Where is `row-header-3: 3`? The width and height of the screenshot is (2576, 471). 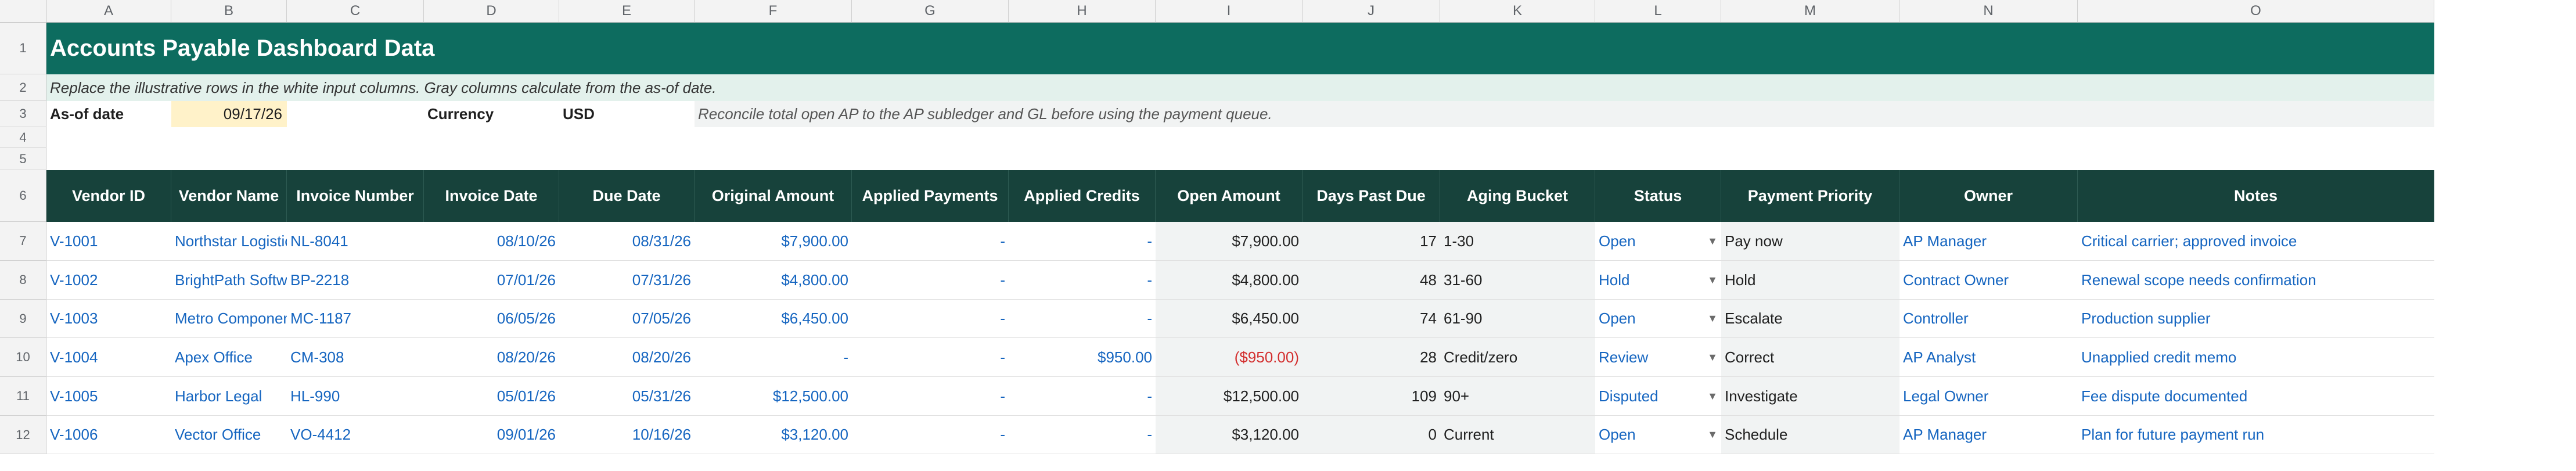 row-header-3: 3 is located at coordinates (23, 114).